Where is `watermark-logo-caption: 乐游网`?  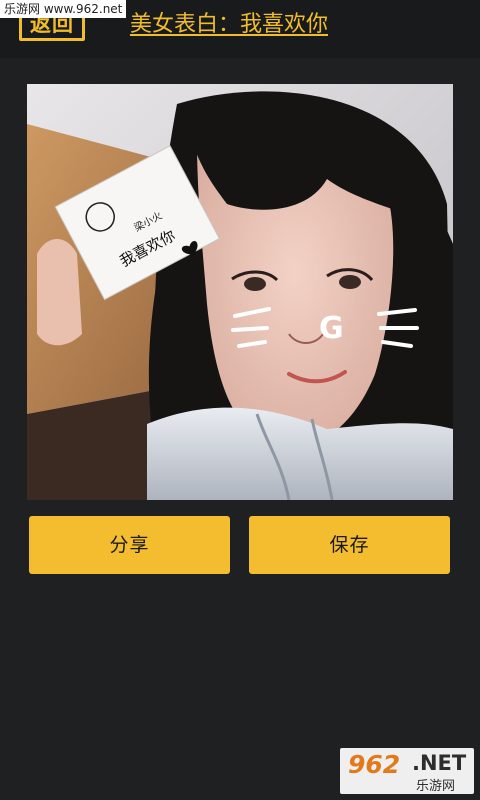
watermark-logo-caption: 乐游网 is located at coordinates (436, 786).